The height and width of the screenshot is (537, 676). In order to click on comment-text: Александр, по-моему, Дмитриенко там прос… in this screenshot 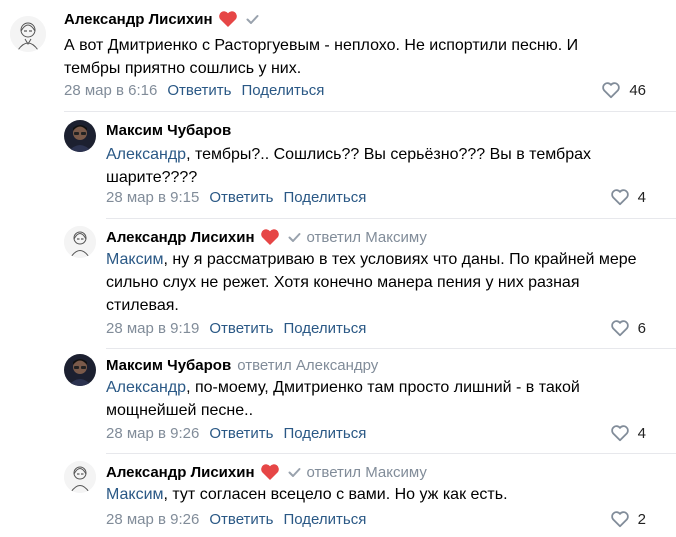, I will do `click(376, 399)`.